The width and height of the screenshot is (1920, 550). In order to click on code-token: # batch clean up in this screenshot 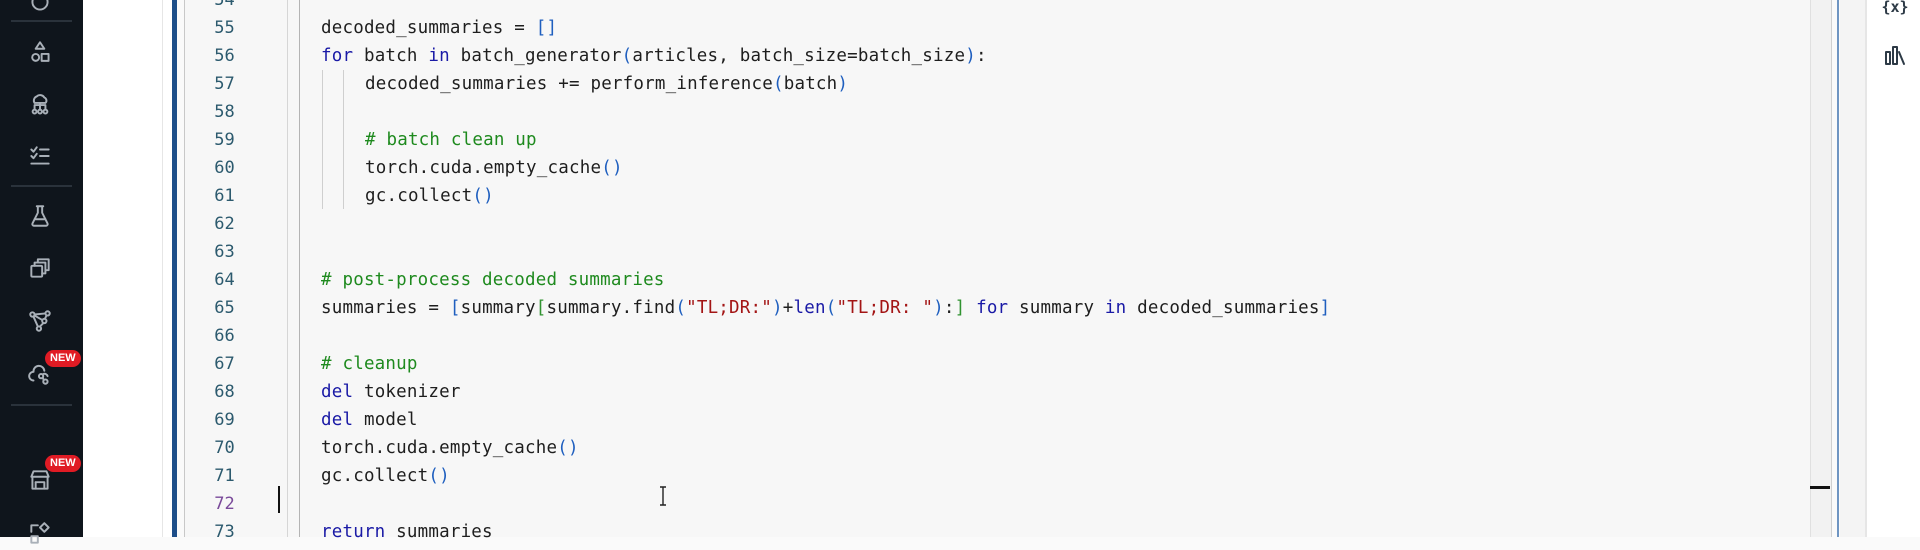, I will do `click(451, 140)`.